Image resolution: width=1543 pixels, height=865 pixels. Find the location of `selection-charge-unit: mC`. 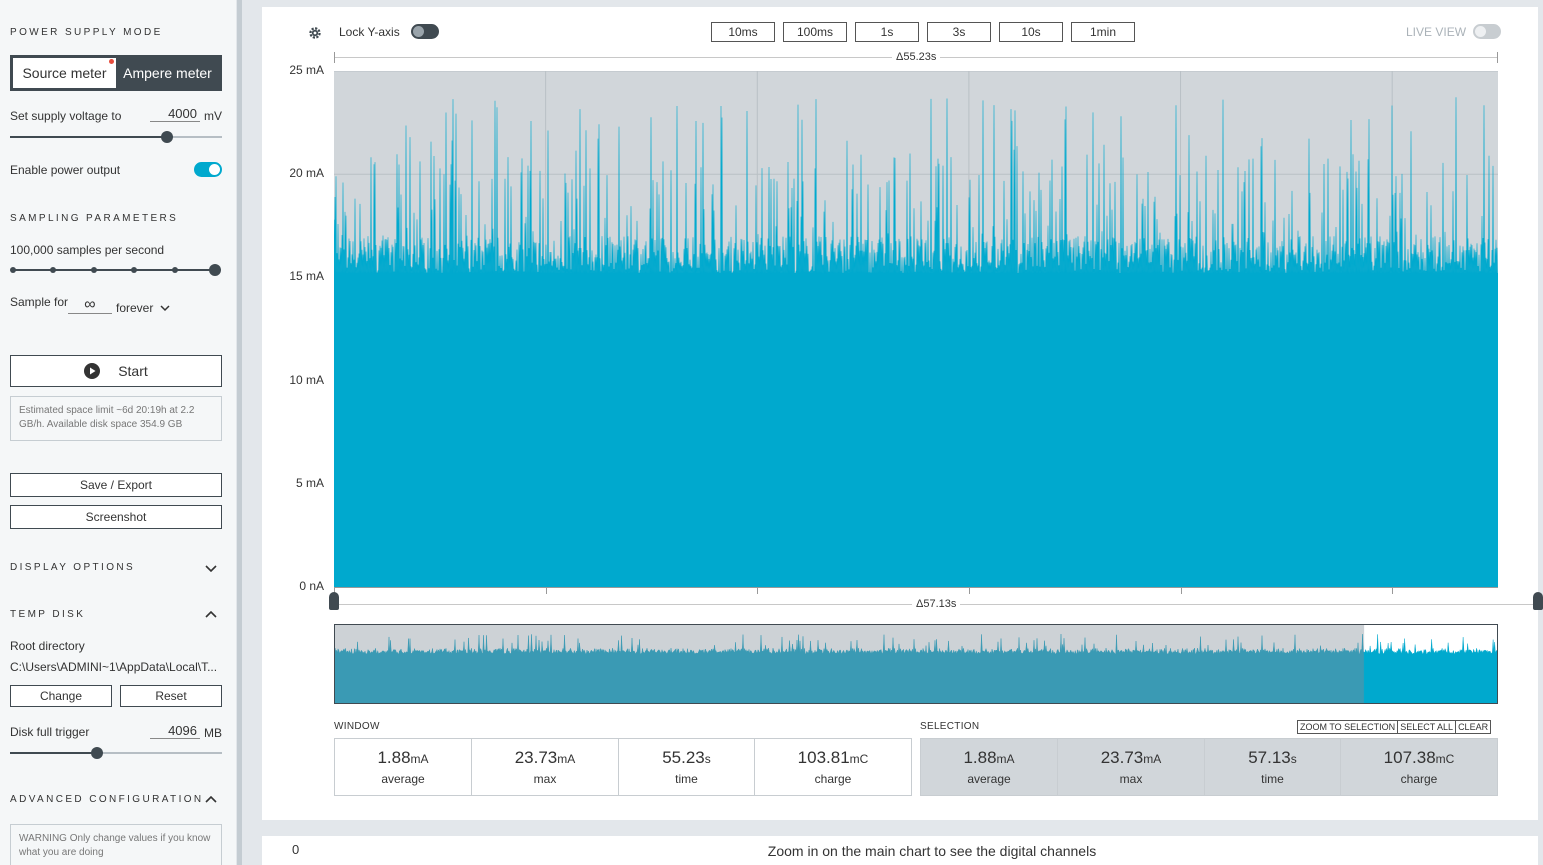

selection-charge-unit: mC is located at coordinates (1445, 759).